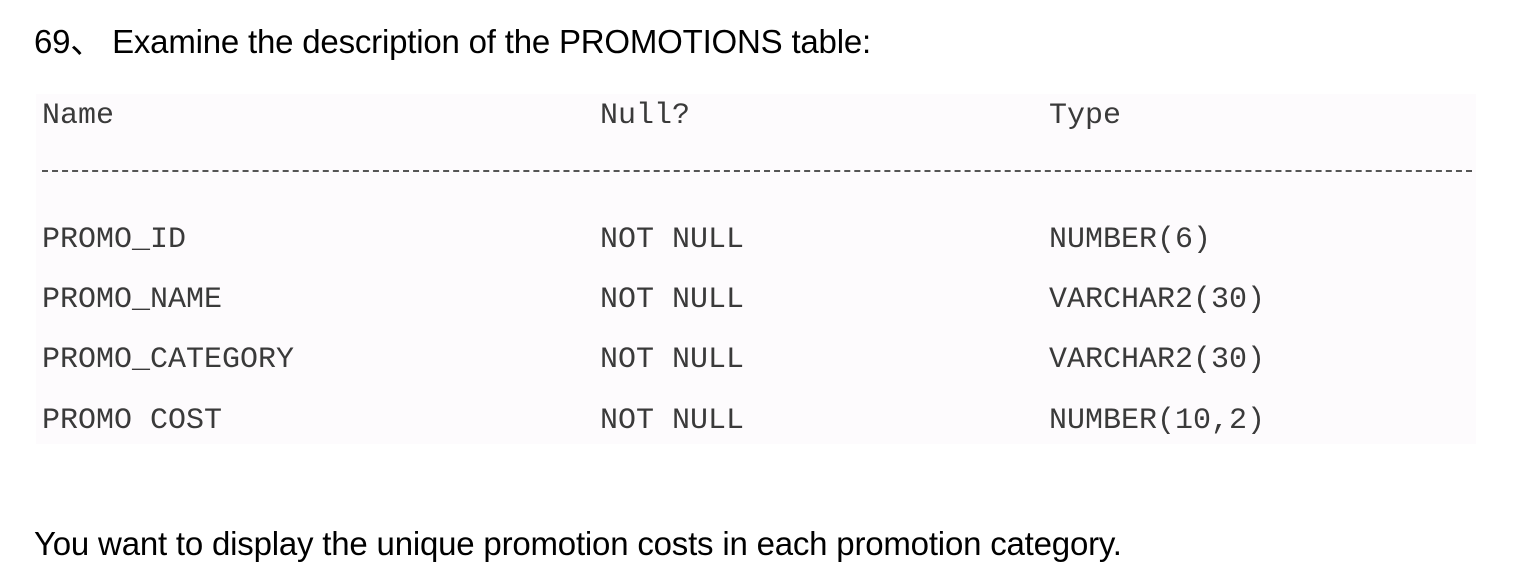 The image size is (1520, 578). I want to click on table-header-row: Name Null? Type, so click(756, 116).